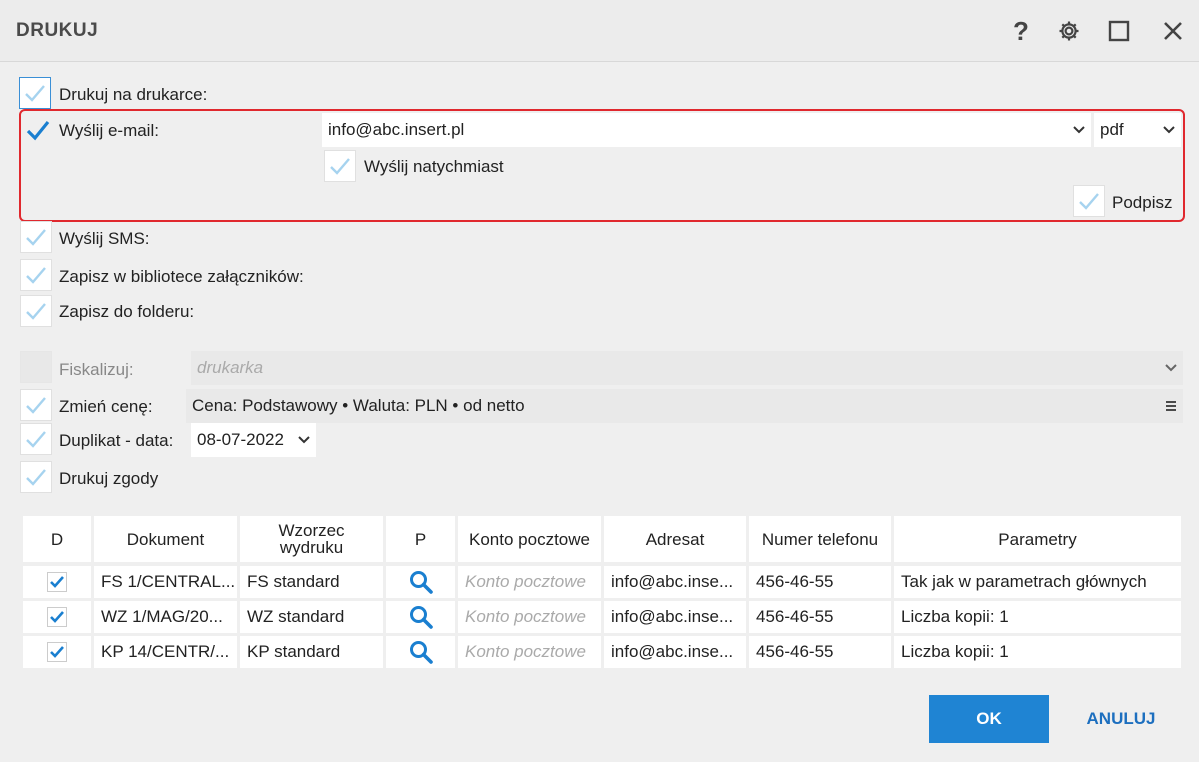 The height and width of the screenshot is (762, 1199). What do you see at coordinates (165, 539) in the screenshot?
I see `column-header-document: Dokument` at bounding box center [165, 539].